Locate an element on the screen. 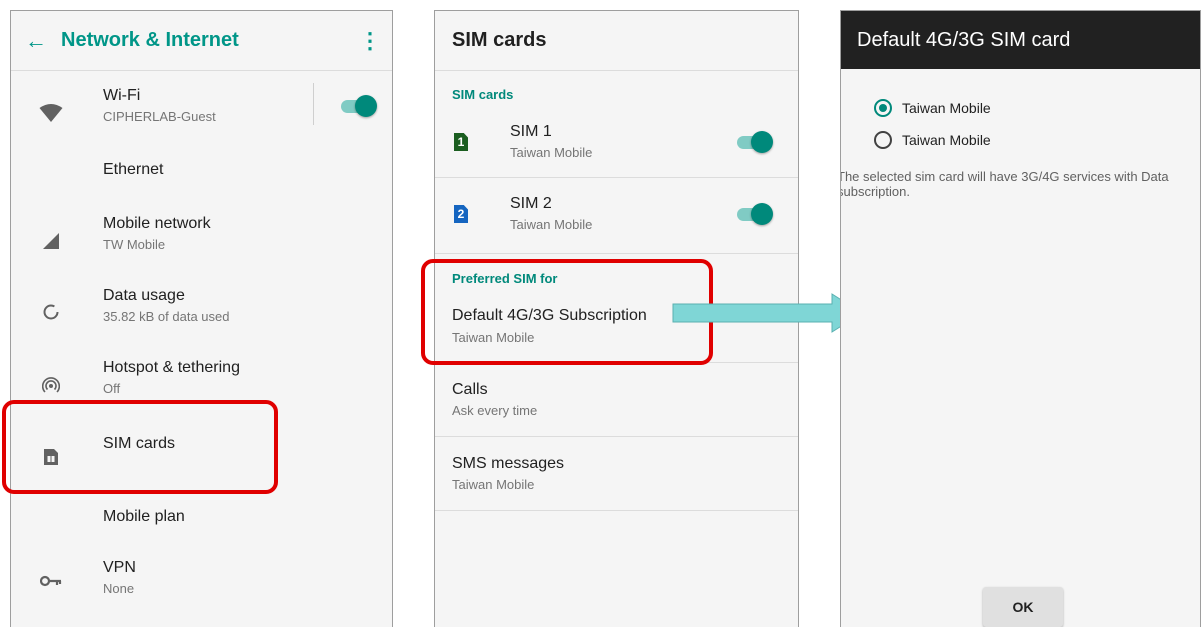 The width and height of the screenshot is (1201, 627). default-subscription-highlight is located at coordinates (567, 312).